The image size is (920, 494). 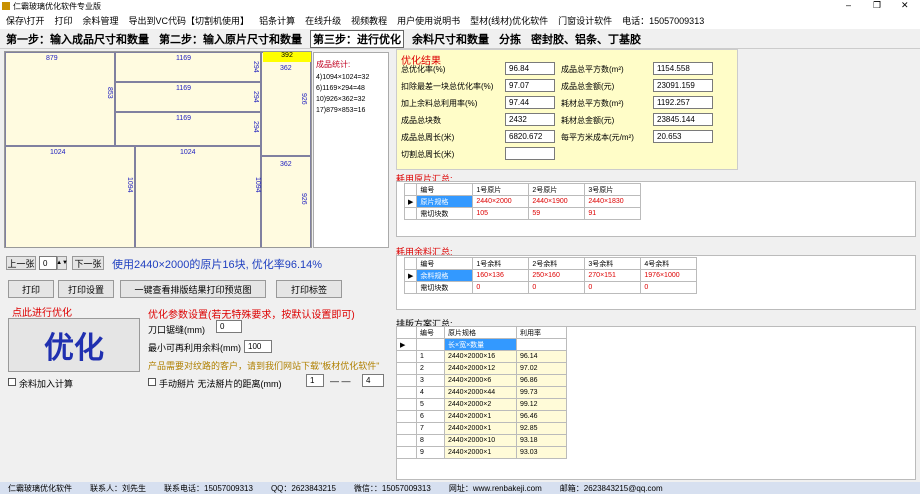 I want to click on manual-distance-1: 1, so click(x=315, y=380).